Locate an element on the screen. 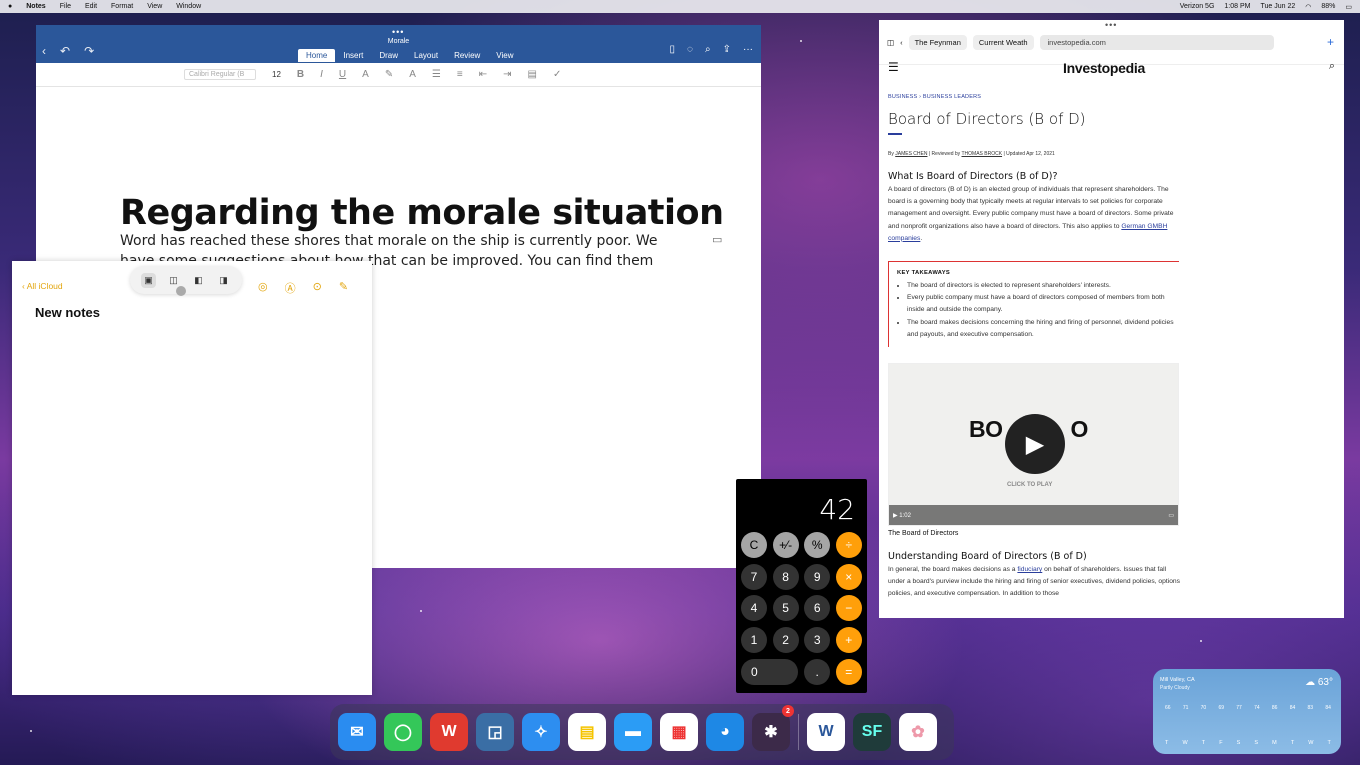 This screenshot has height=765, width=1360. editor-icon: ✓ is located at coordinates (557, 74).